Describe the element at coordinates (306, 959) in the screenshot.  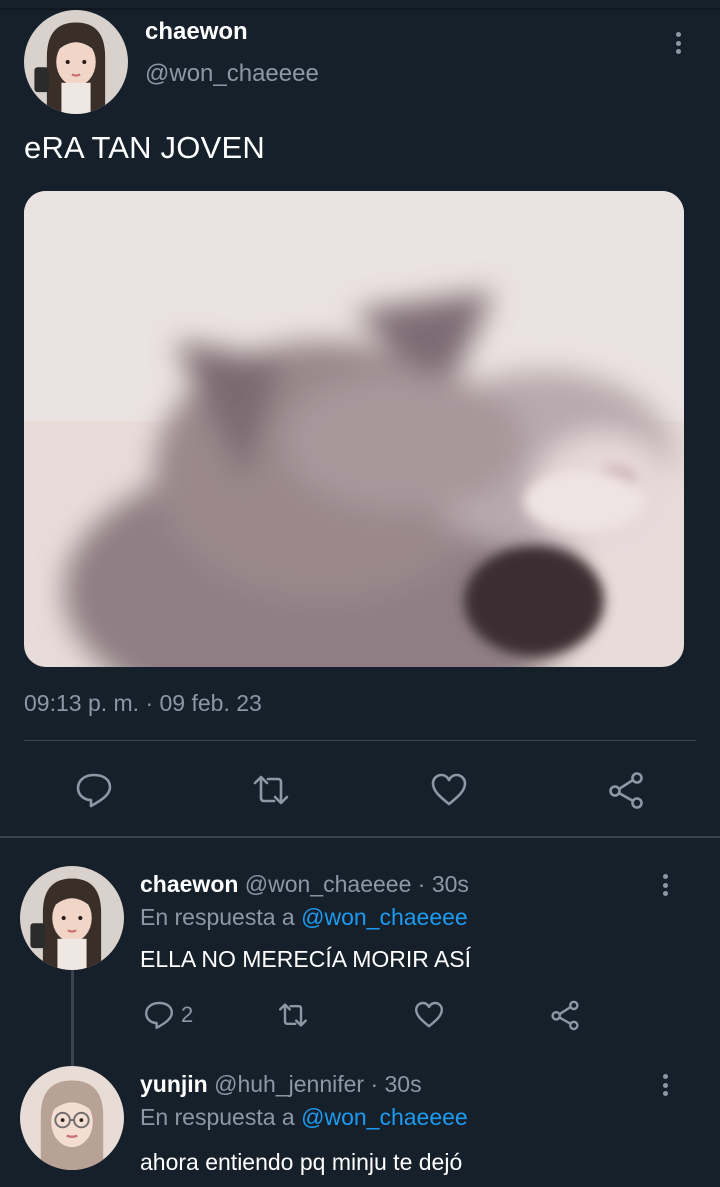
I see `reply-text: ELLA NO MERECÍA MORIR ASÍ` at that location.